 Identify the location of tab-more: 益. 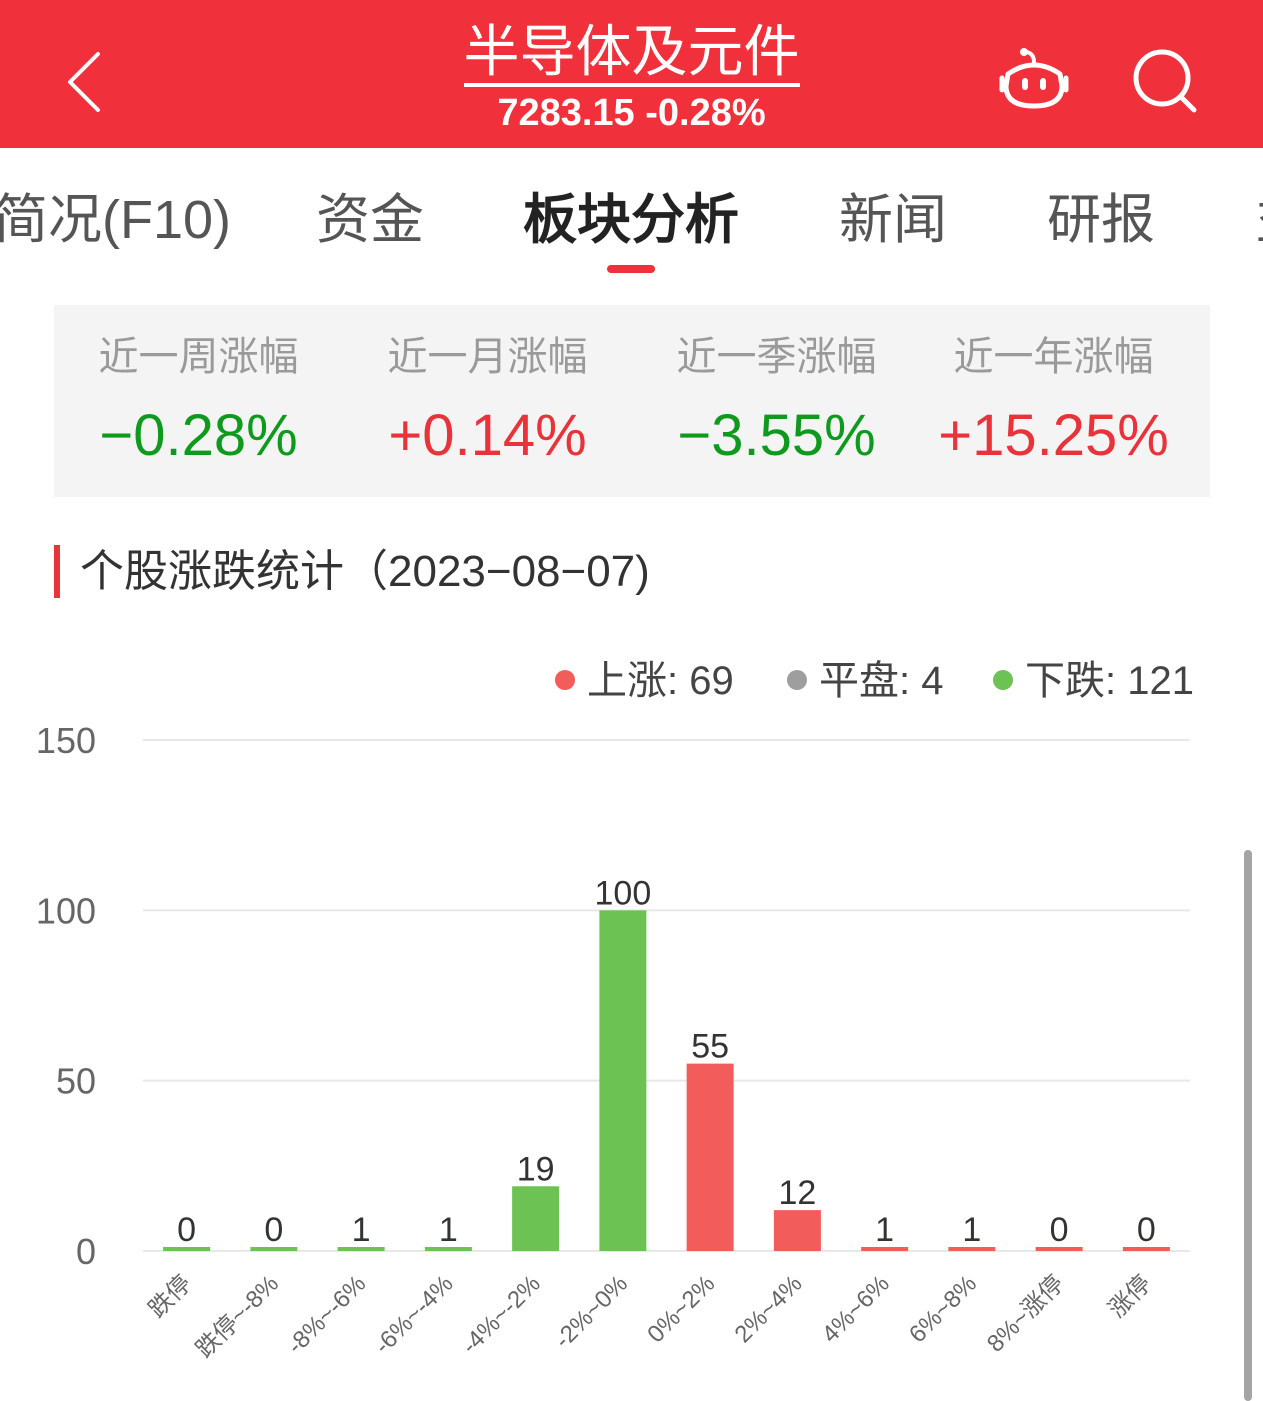
(1259, 220).